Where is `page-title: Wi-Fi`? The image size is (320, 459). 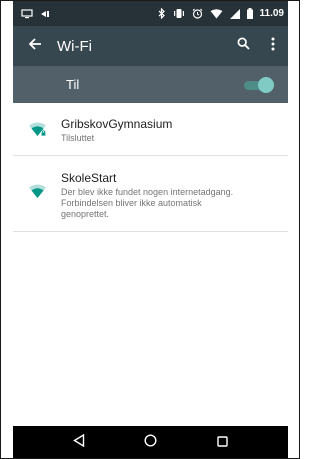 page-title: Wi-Fi is located at coordinates (74, 46).